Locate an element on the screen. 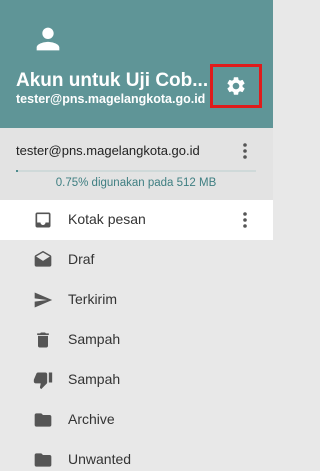 Image resolution: width=320 pixels, height=471 pixels. inbox-icon is located at coordinates (43, 220).